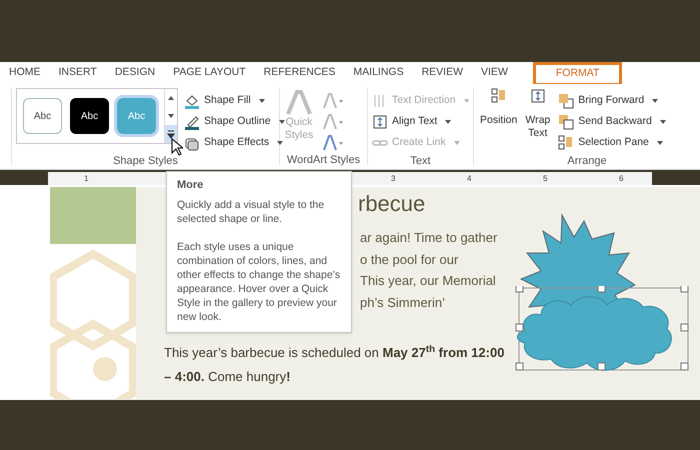  Describe the element at coordinates (428, 281) in the screenshot. I see `body-text-line: This year, our Memorial` at that location.